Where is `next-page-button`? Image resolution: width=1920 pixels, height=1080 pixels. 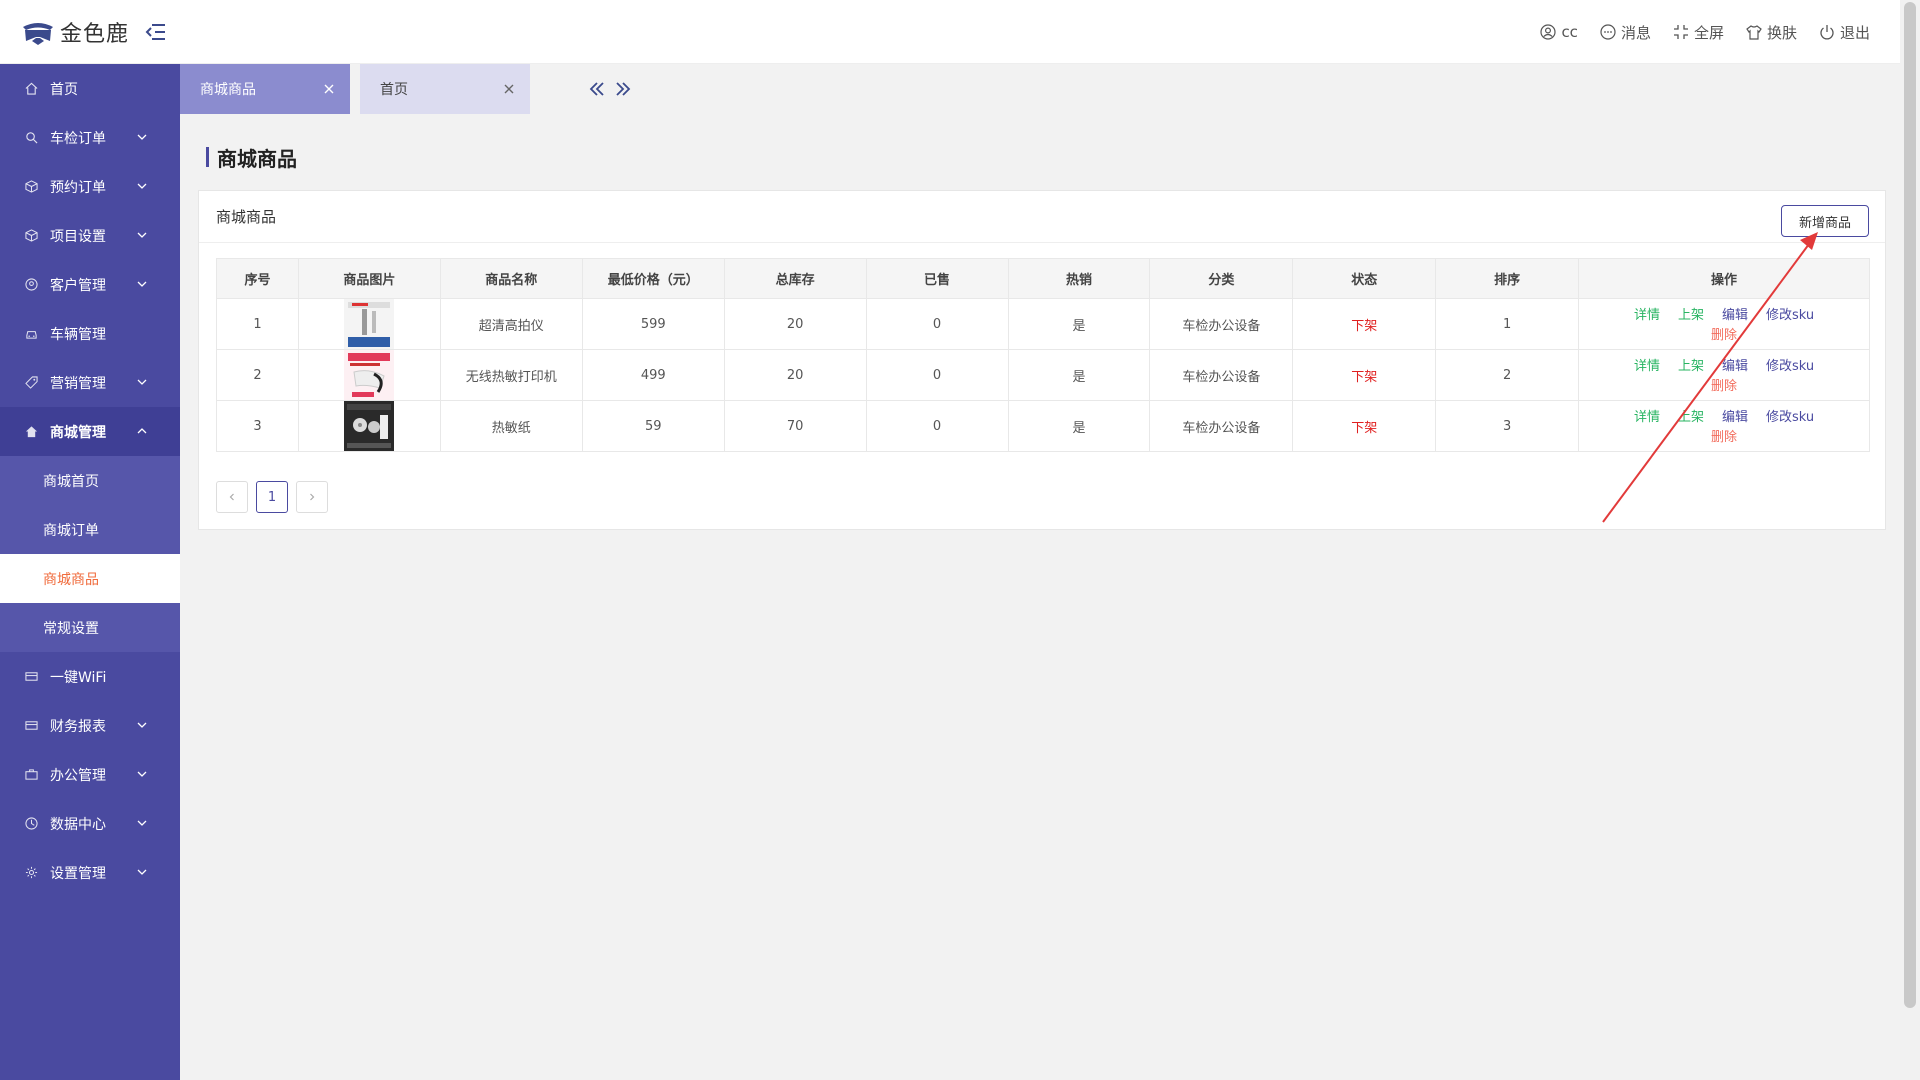
next-page-button is located at coordinates (312, 497).